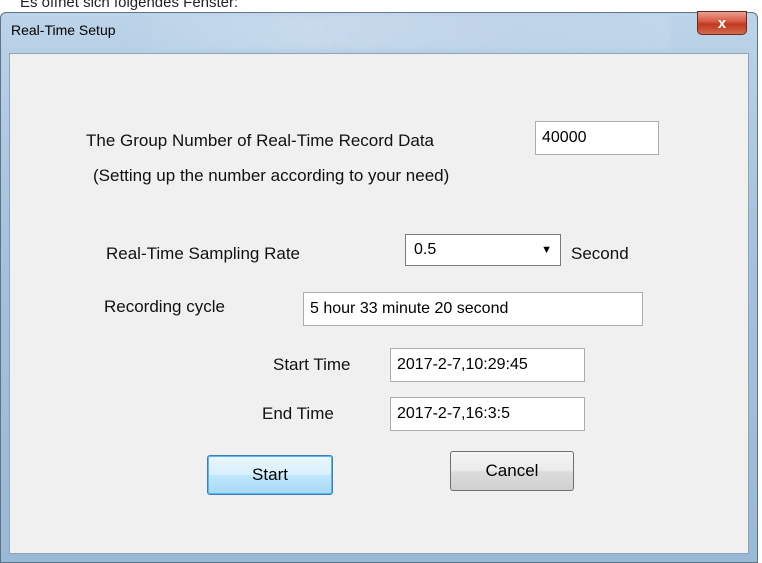 This screenshot has width=762, height=563. I want to click on start-time-field: 2017-2-7,10:29:45, so click(487, 365).